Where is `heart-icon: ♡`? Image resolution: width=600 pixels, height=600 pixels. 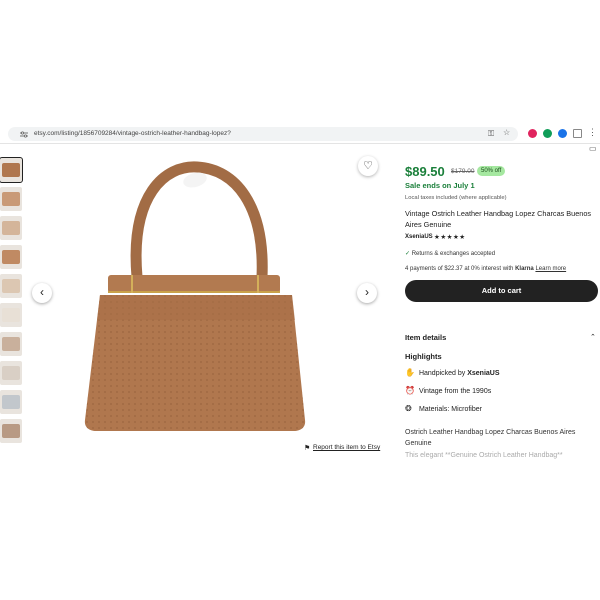
heart-icon: ♡ is located at coordinates (368, 166).